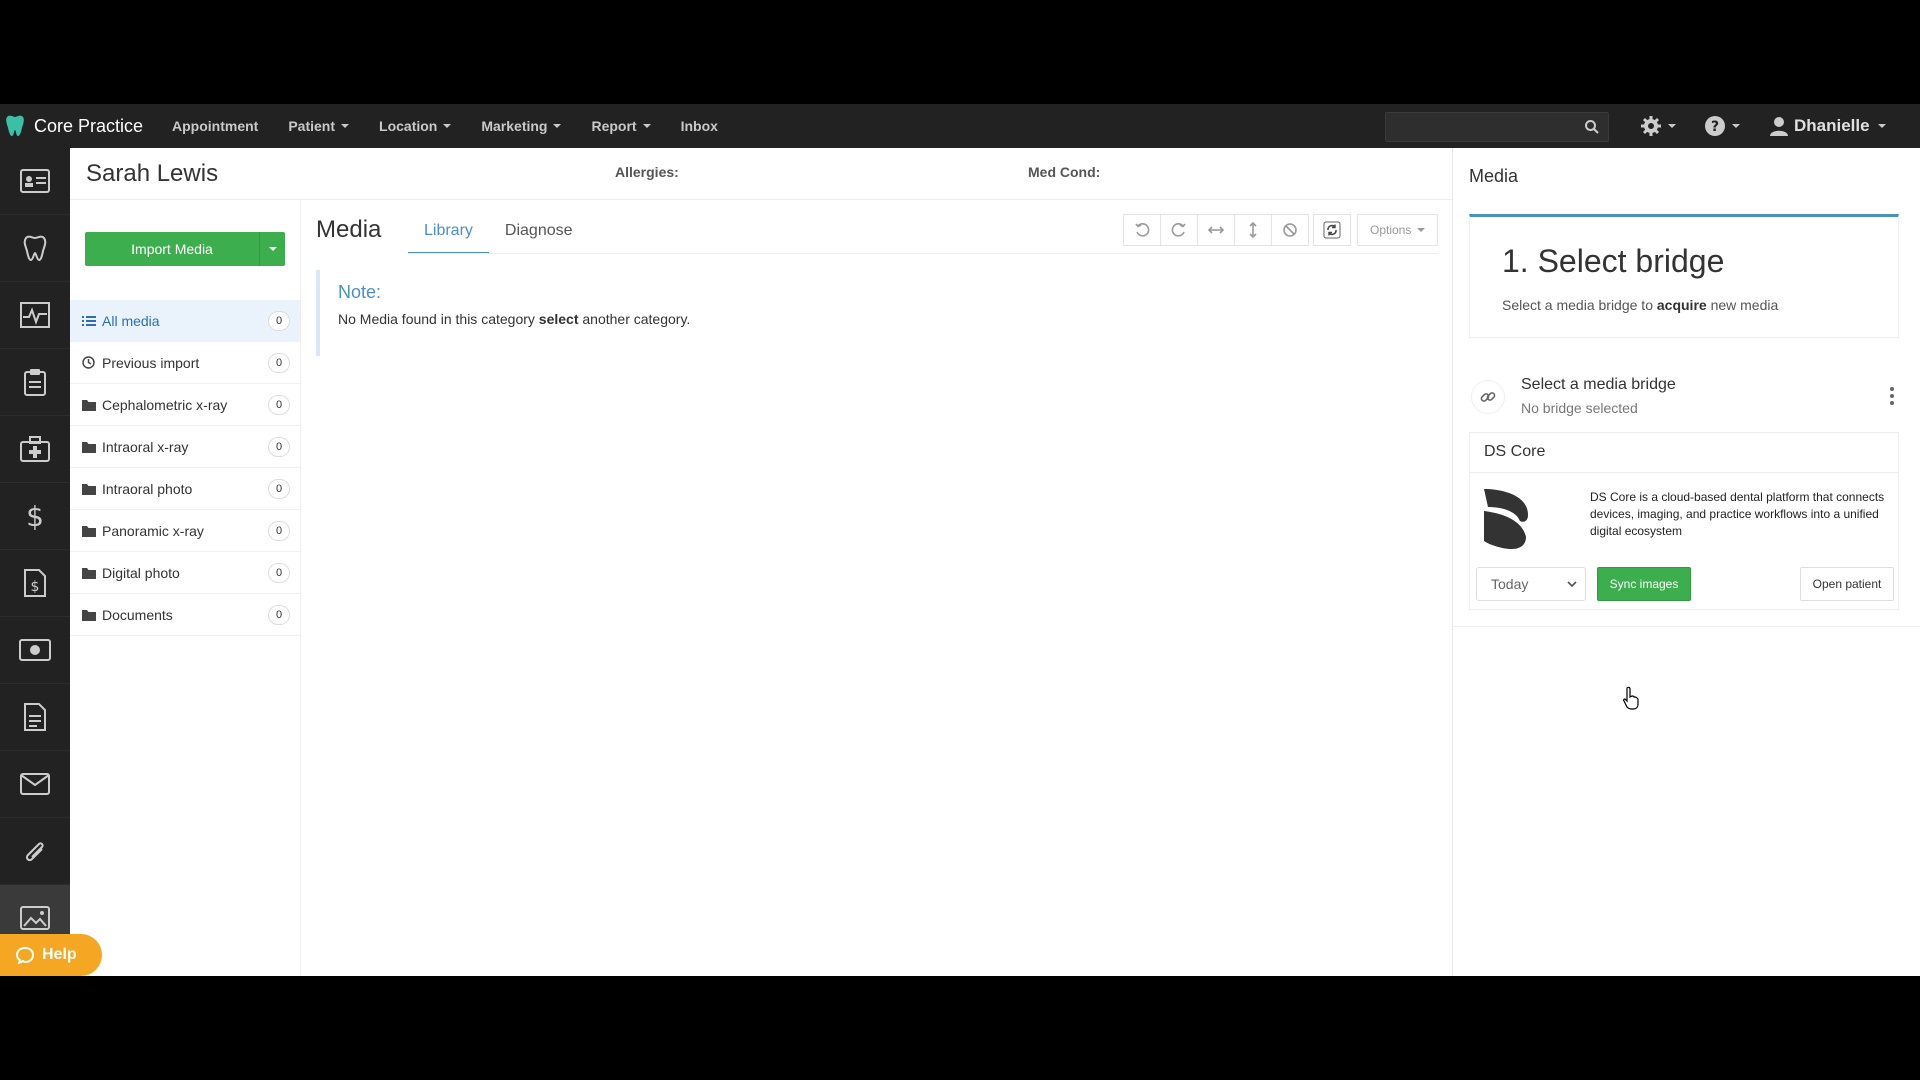  I want to click on document-icon, so click(35, 717).